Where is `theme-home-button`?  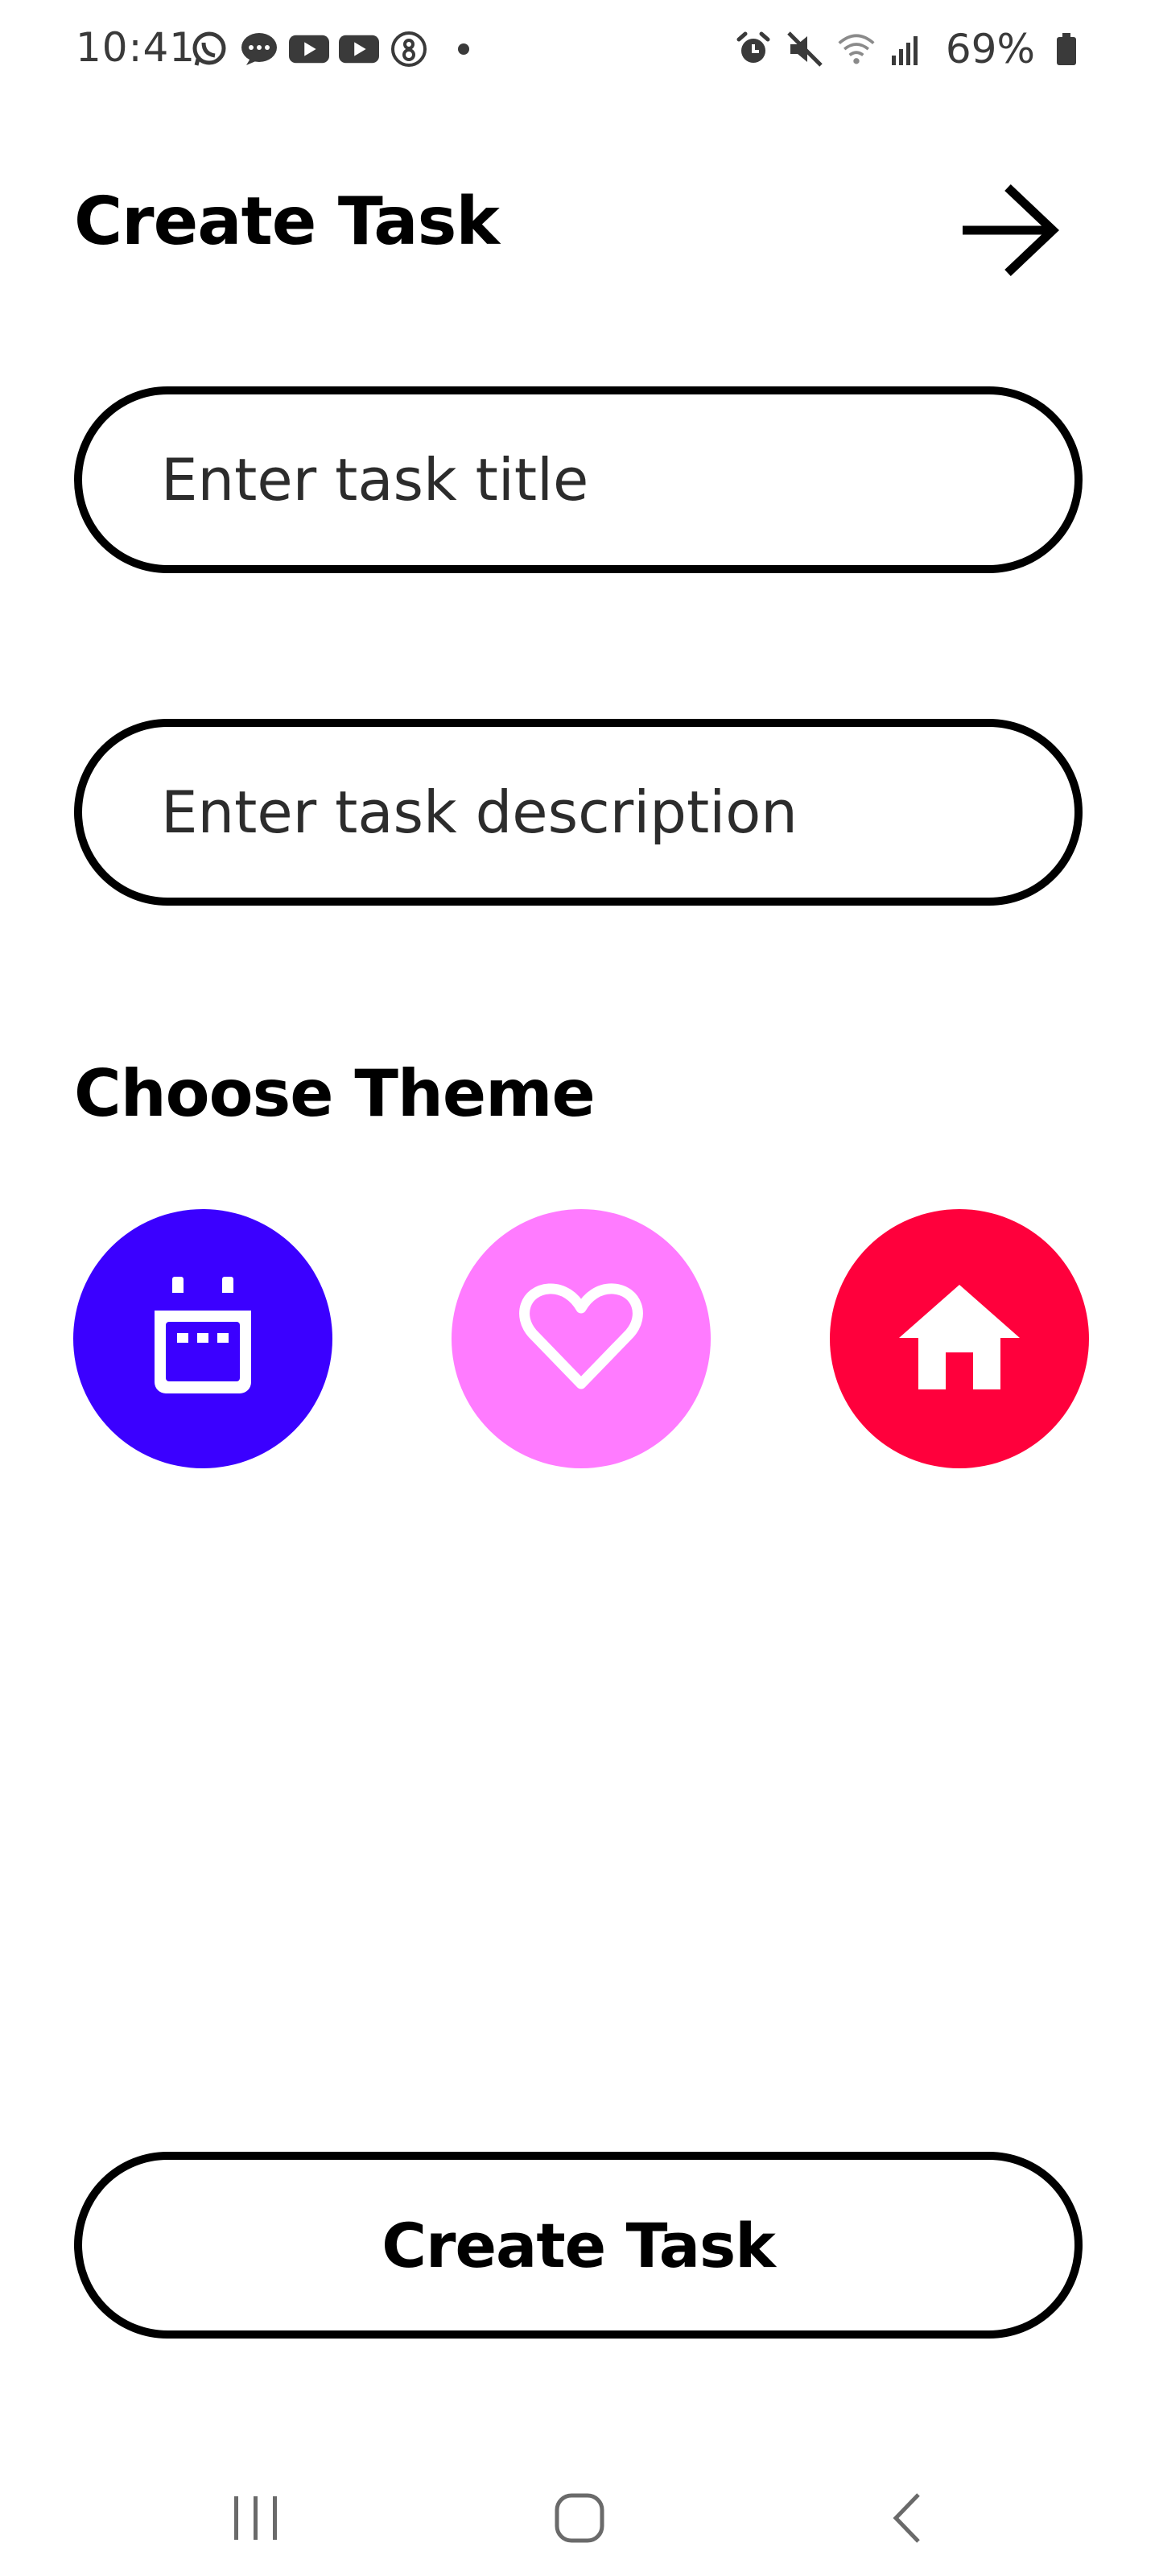
theme-home-button is located at coordinates (960, 1338).